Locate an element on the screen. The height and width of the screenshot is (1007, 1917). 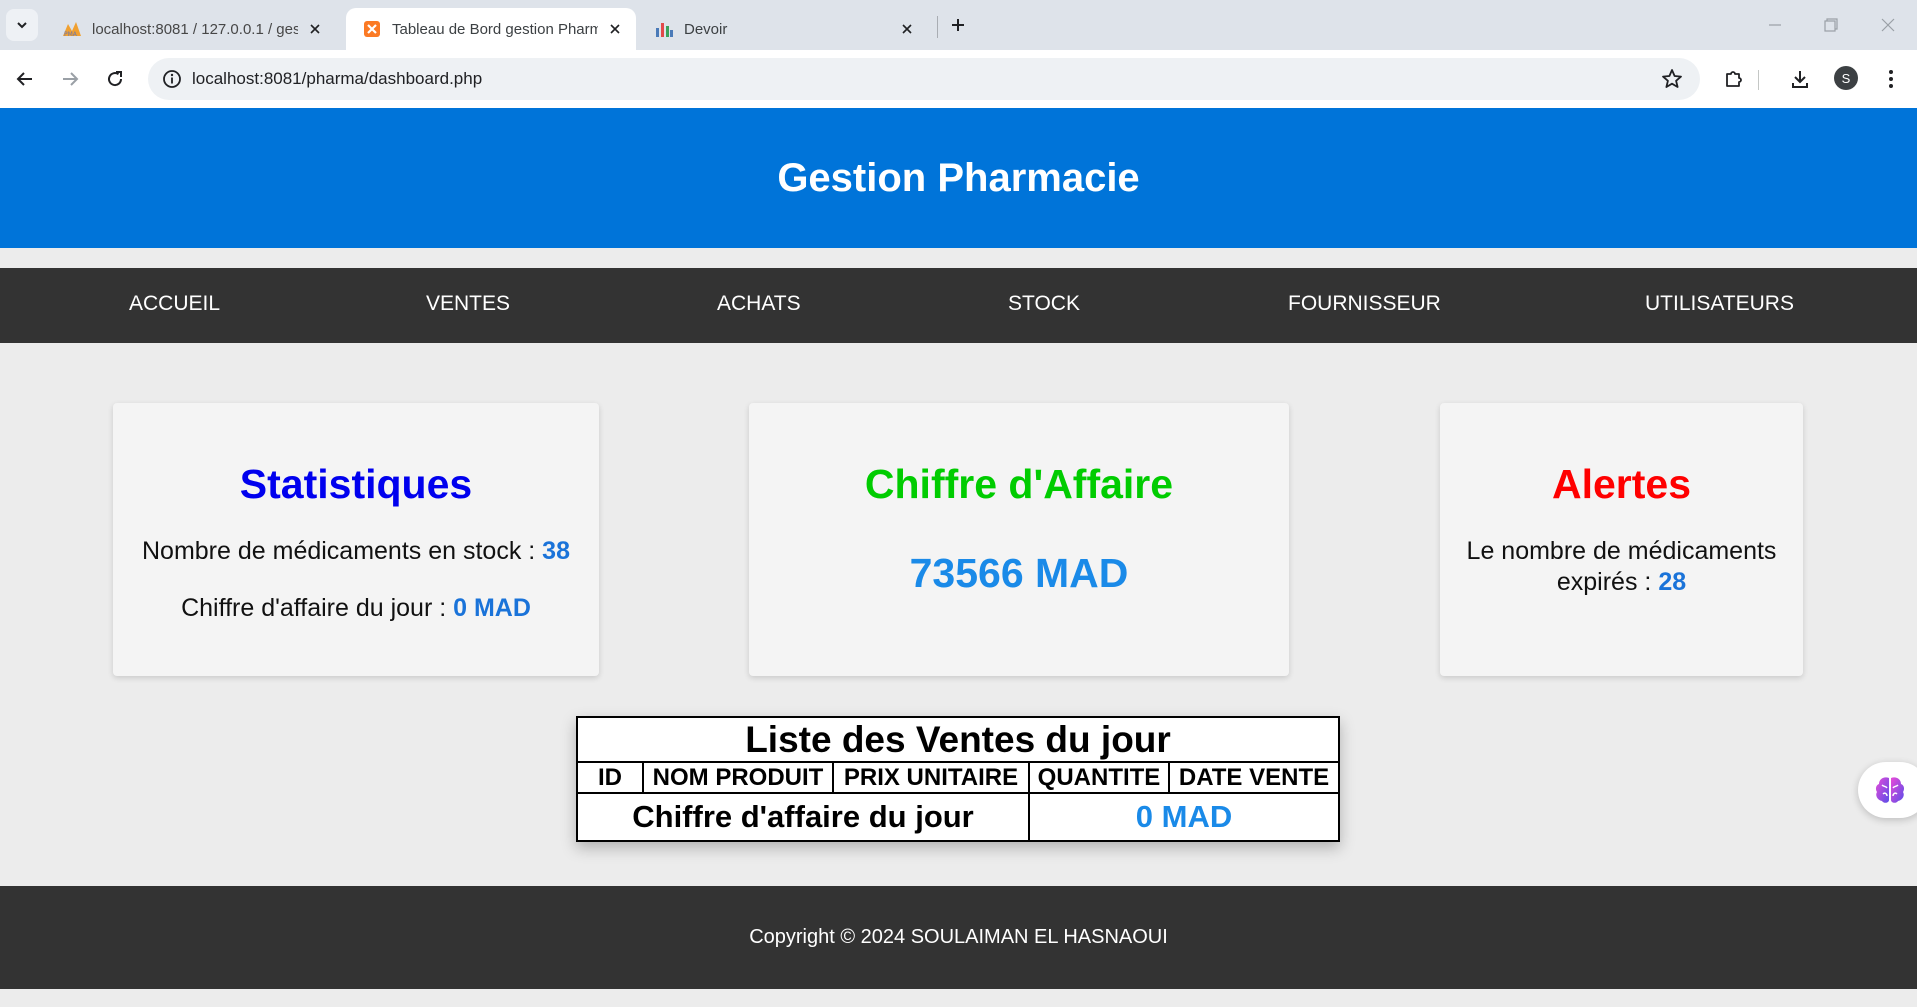
daily-revenue-value: 0 MAD is located at coordinates (492, 608).